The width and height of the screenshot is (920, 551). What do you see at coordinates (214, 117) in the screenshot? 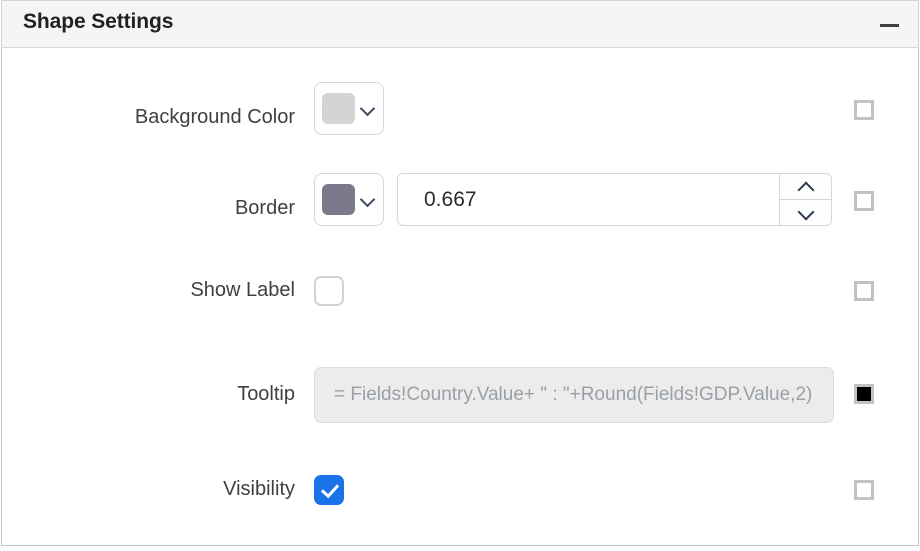
I see `row-label-background-color: Background Color` at bounding box center [214, 117].